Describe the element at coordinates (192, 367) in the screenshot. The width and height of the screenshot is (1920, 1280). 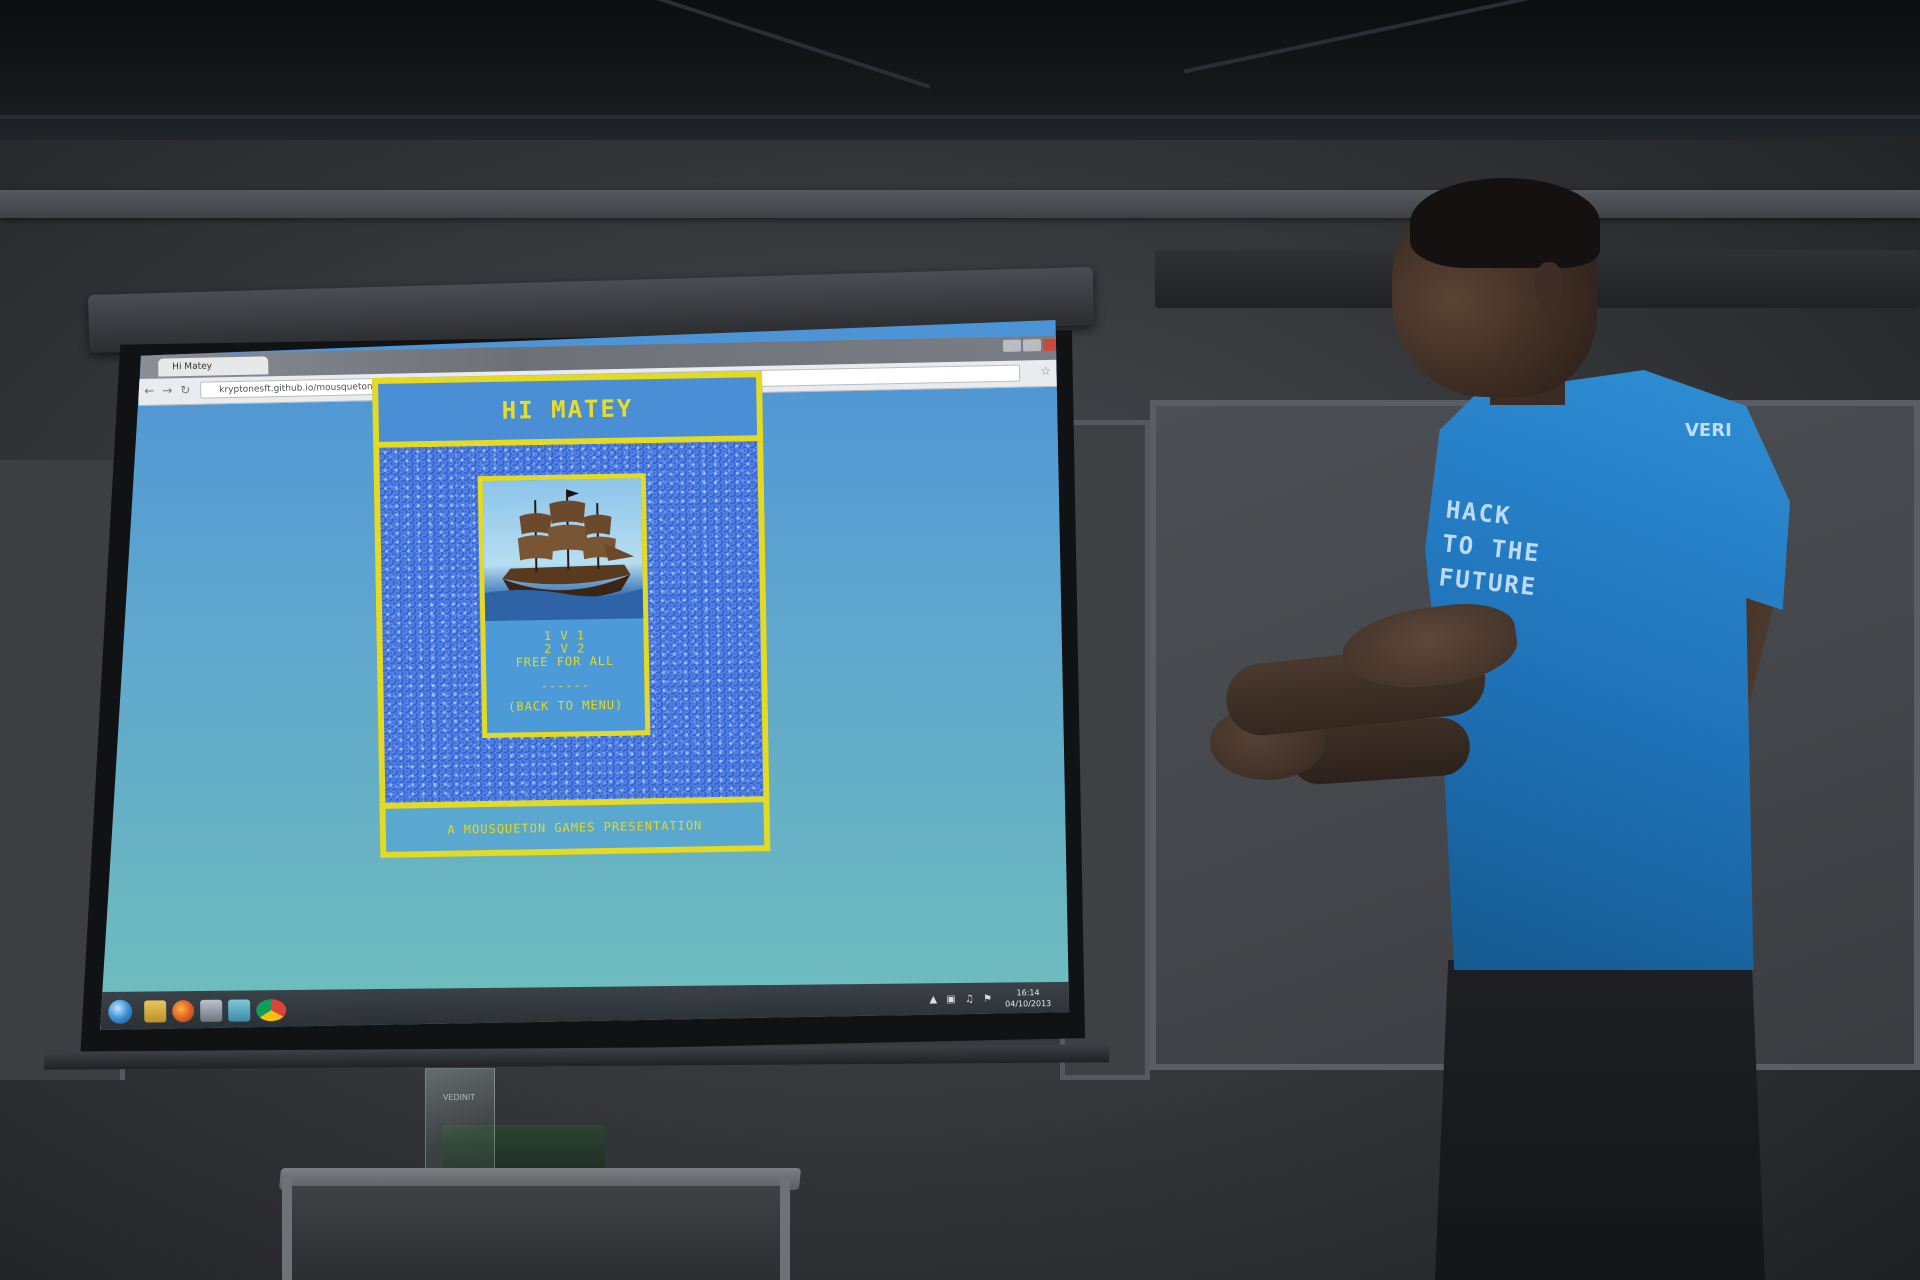
I see `browser-tab-title: Hi Matey` at that location.